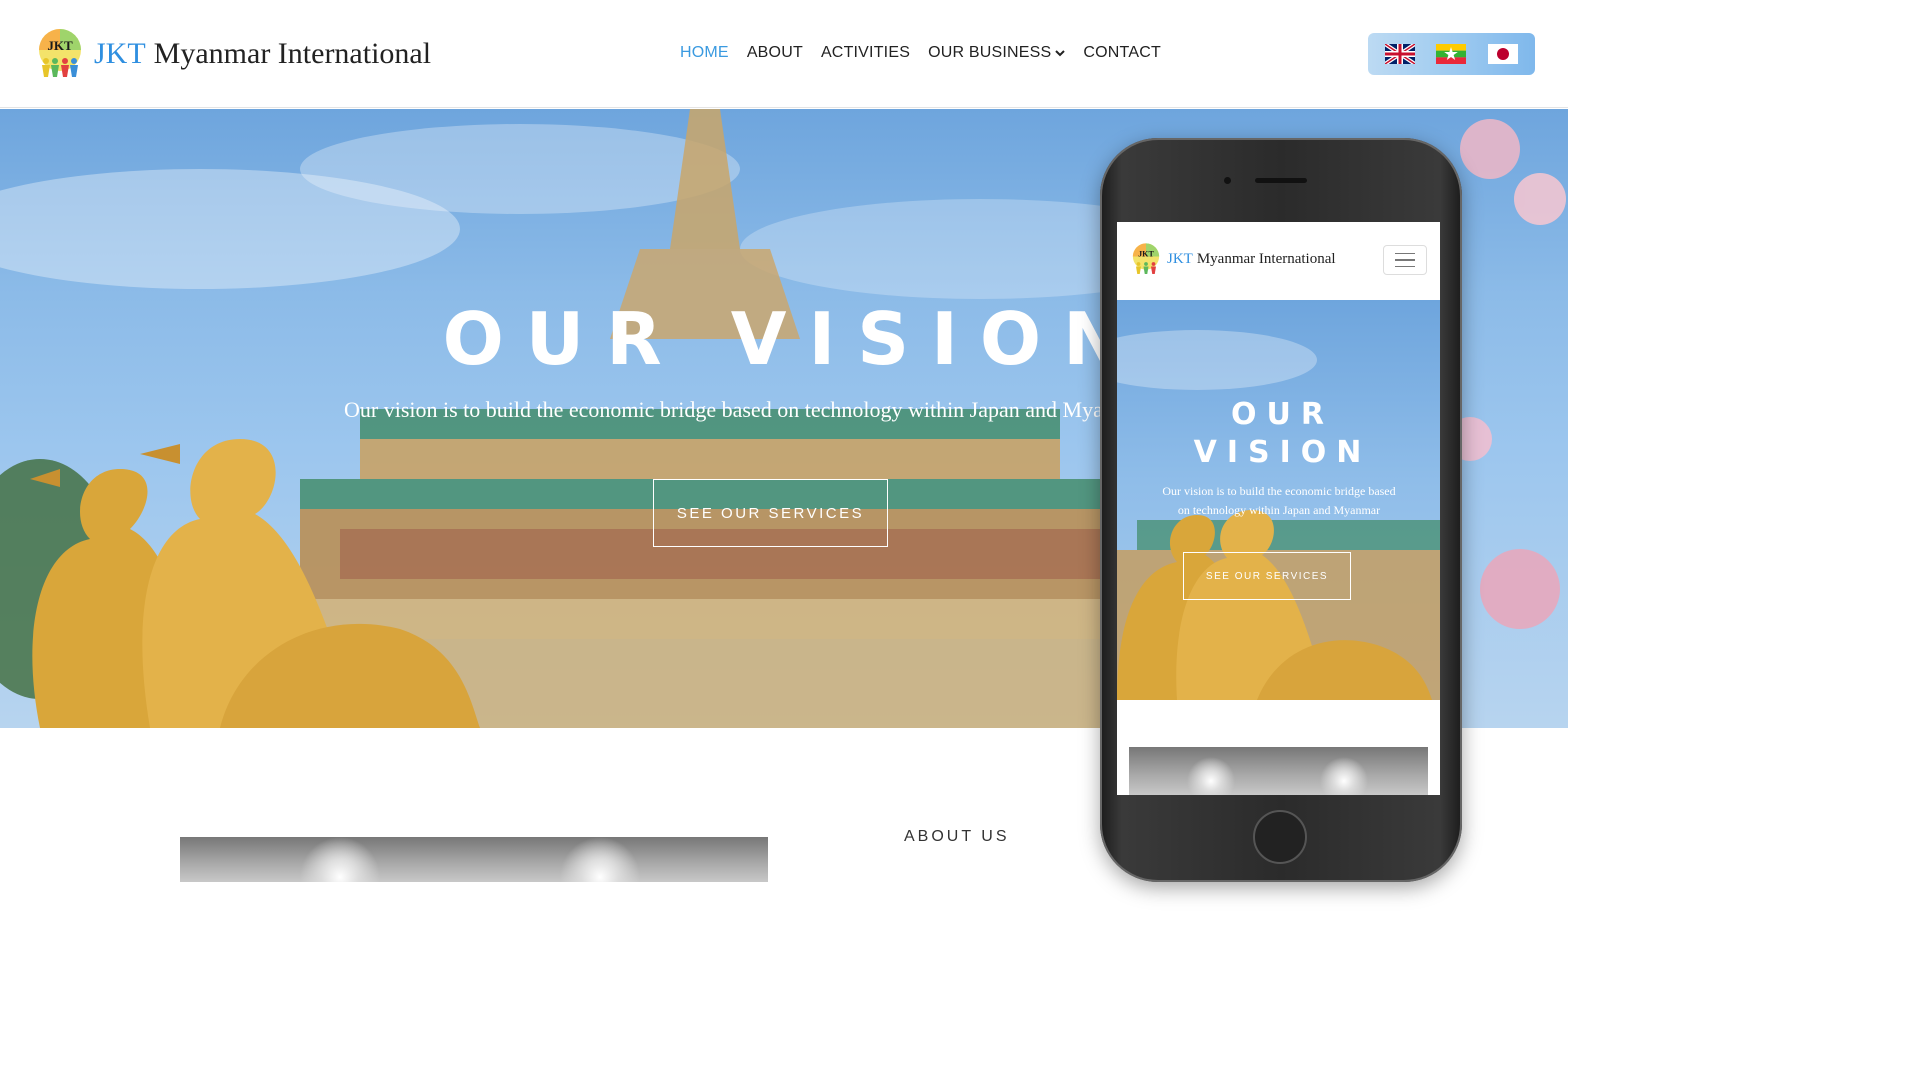 The width and height of the screenshot is (1920, 1080). What do you see at coordinates (770, 513) in the screenshot?
I see `see-our-services-button: SEE OUR SERVICES` at bounding box center [770, 513].